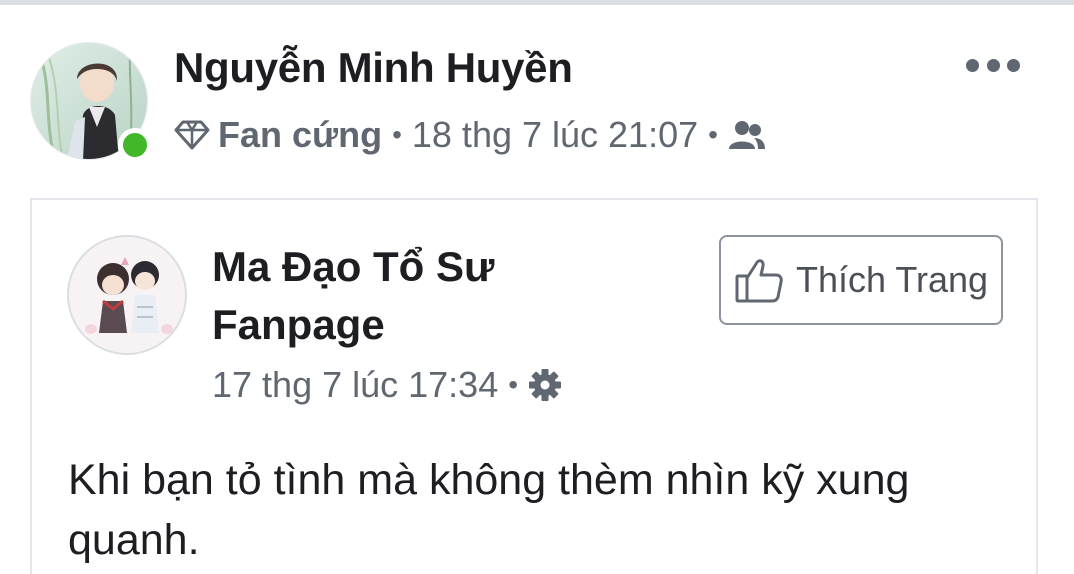 This screenshot has height=574, width=1074. Describe the element at coordinates (892, 279) in the screenshot. I see `like-page-label: Thích Trang` at that location.